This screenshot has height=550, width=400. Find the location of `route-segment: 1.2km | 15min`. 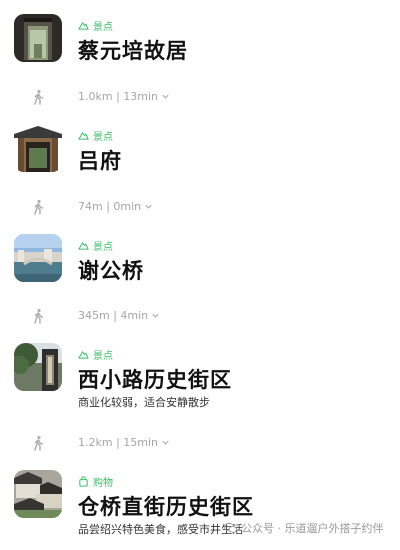

route-segment: 1.2km | 15min is located at coordinates (200, 444).